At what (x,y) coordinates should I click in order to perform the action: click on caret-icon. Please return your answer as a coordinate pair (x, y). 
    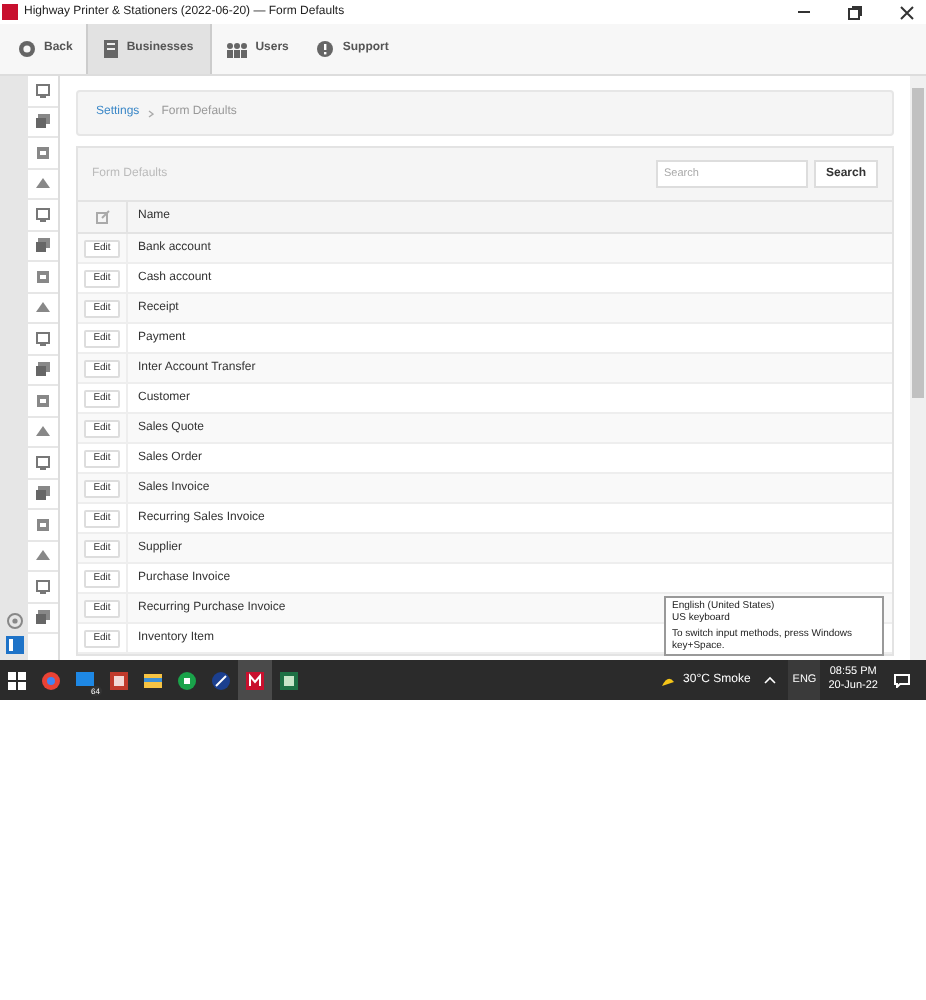
    Looking at the image, I should click on (770, 680).